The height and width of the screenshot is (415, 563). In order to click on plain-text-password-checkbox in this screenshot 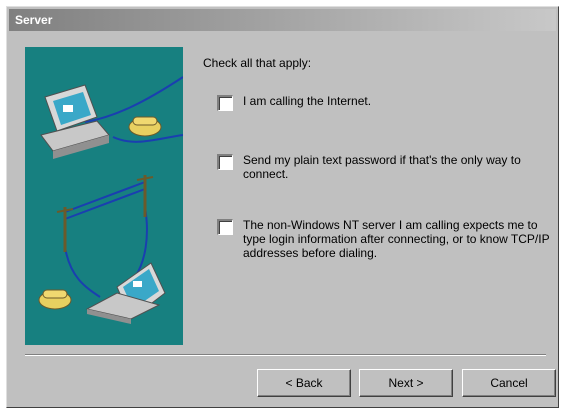, I will do `click(225, 162)`.